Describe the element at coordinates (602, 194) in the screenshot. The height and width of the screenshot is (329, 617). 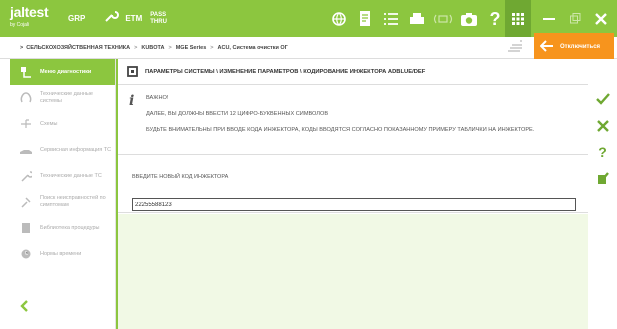
I see `action-bar: ?` at that location.